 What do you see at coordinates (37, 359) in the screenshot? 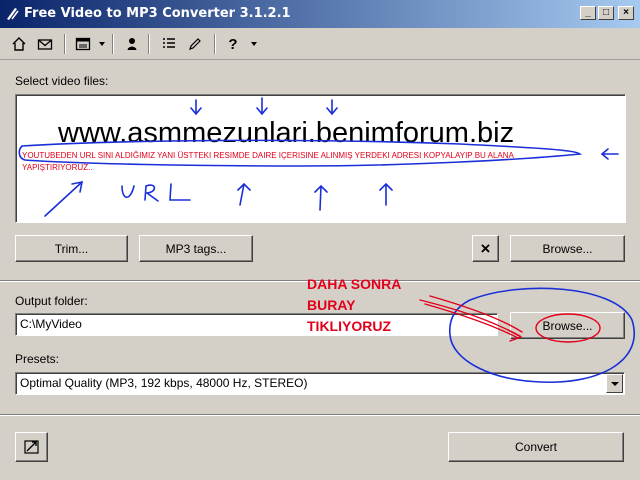
I see `presets-label: Presets:` at bounding box center [37, 359].